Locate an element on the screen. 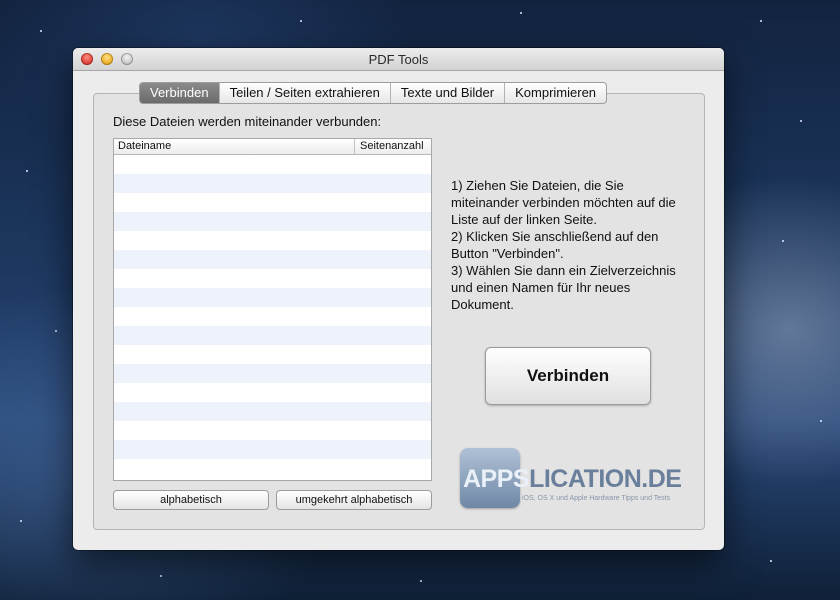 The image size is (840, 600). tab-verbinden: Verbinden is located at coordinates (180, 93).